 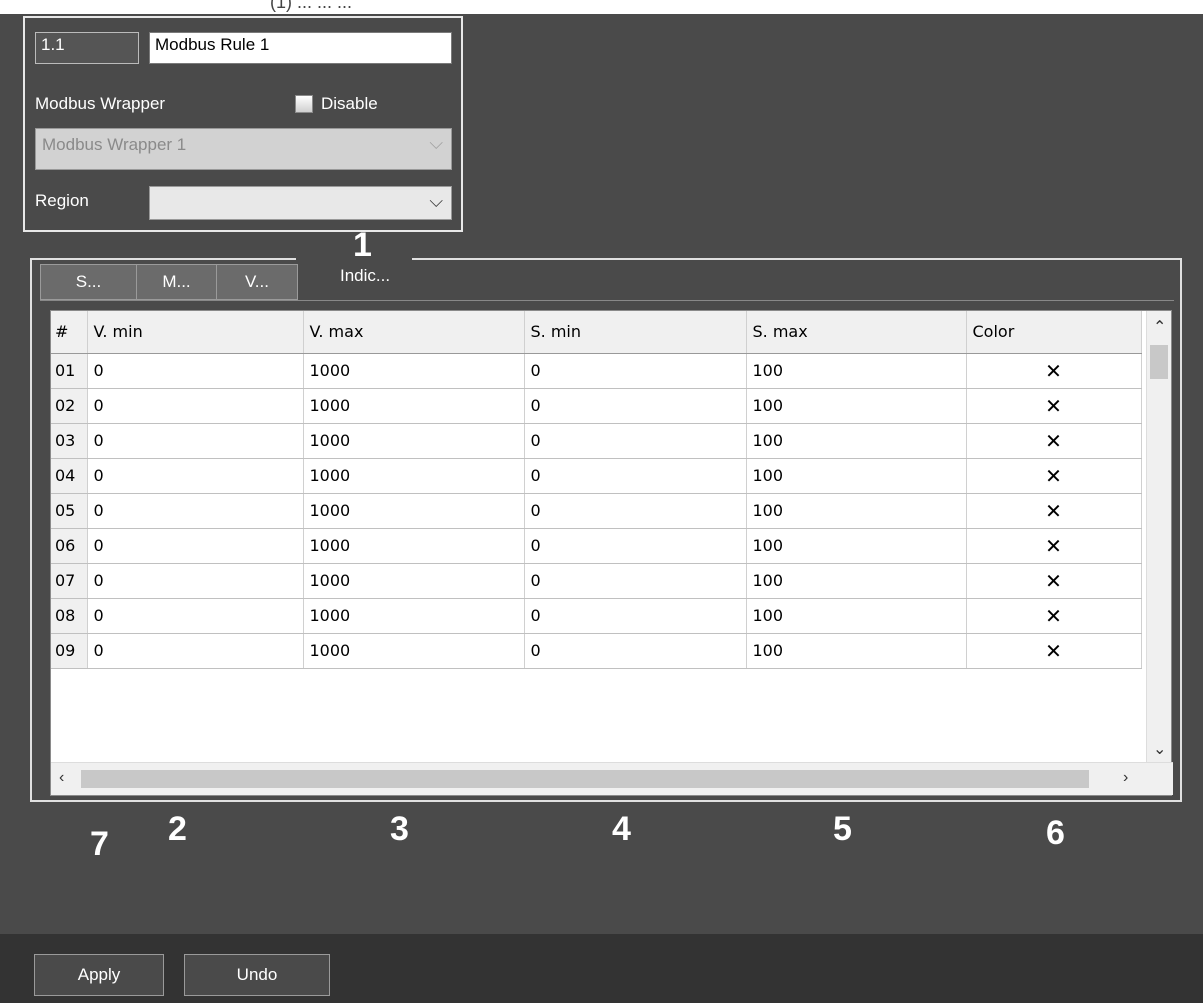 What do you see at coordinates (243, 149) in the screenshot?
I see `modbus-wrapper-select: Modbus Wrapper 1 ⌵` at bounding box center [243, 149].